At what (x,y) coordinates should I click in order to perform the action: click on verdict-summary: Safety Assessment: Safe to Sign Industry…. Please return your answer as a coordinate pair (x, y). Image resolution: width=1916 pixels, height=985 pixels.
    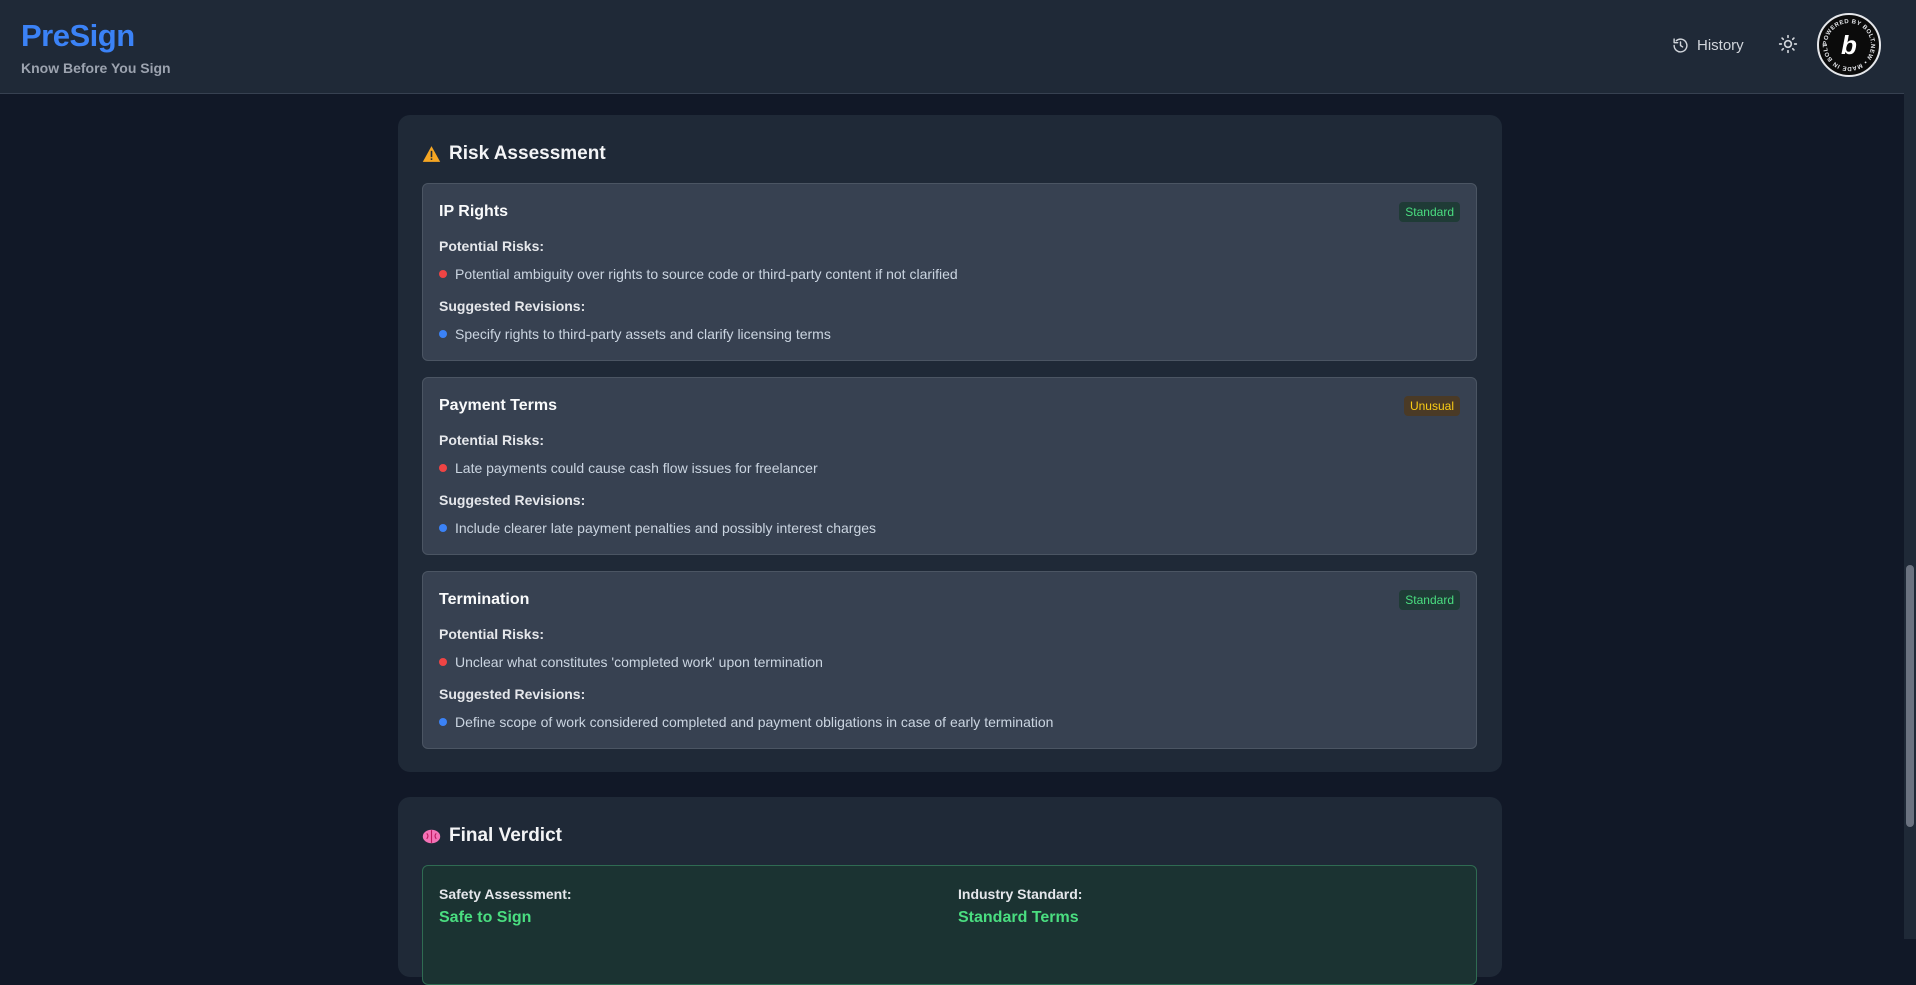
    Looking at the image, I should click on (949, 925).